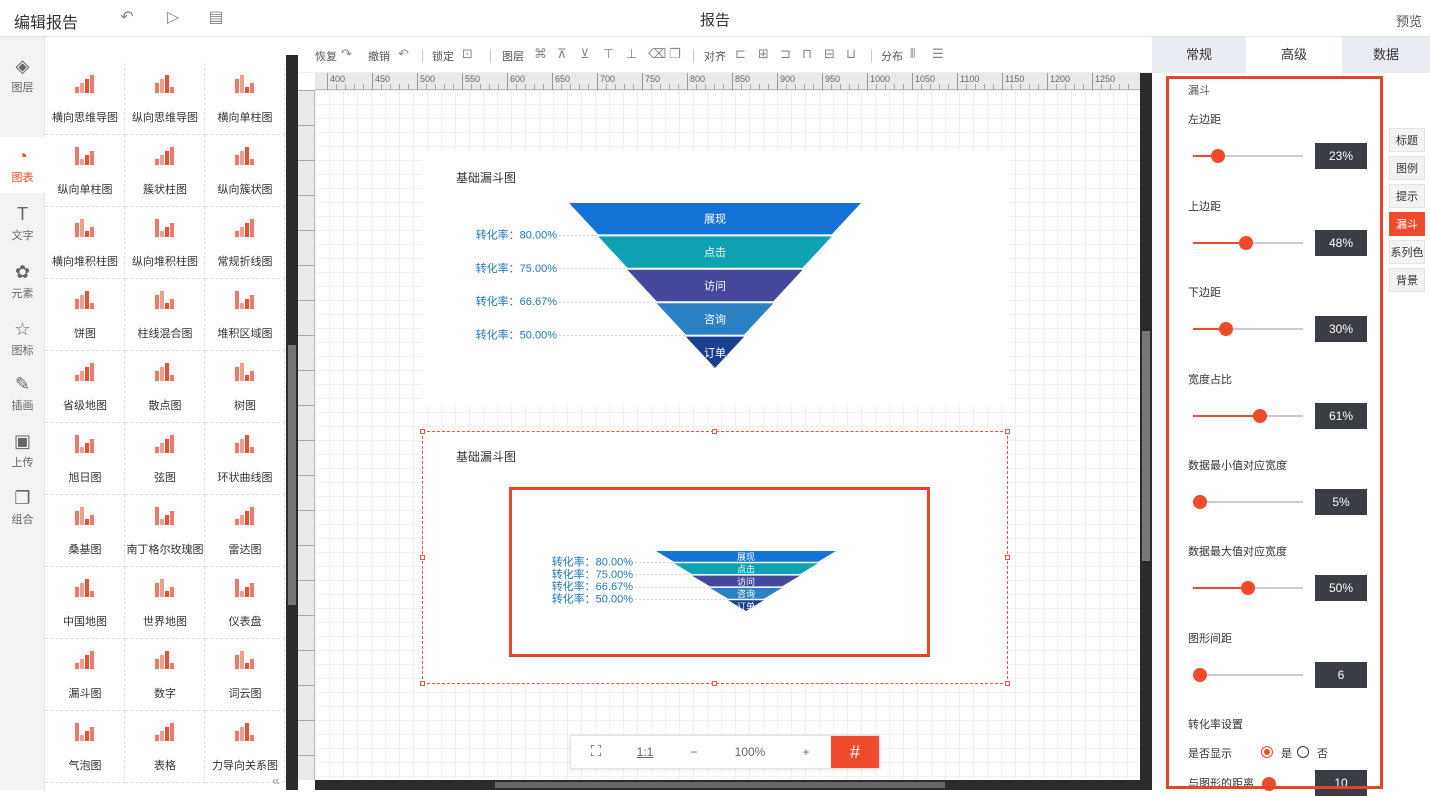 Image resolution: width=1430 pixels, height=796 pixels. What do you see at coordinates (1341, 783) in the screenshot?
I see `distance-value: 10` at bounding box center [1341, 783].